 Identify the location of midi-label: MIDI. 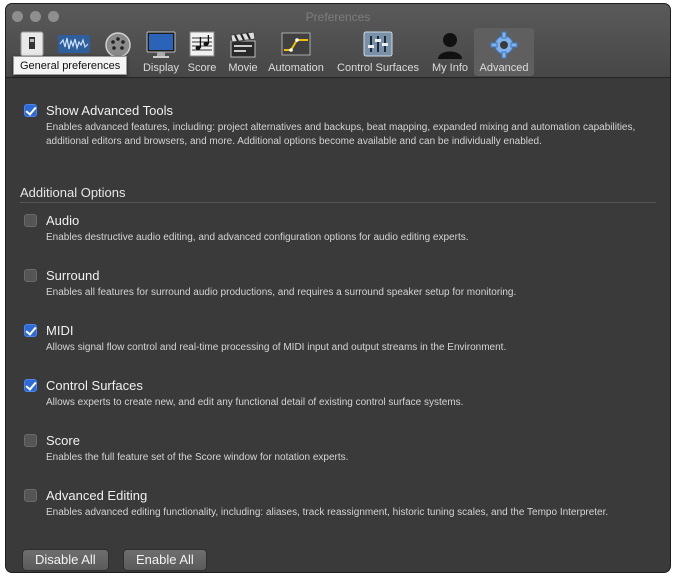
(60, 330).